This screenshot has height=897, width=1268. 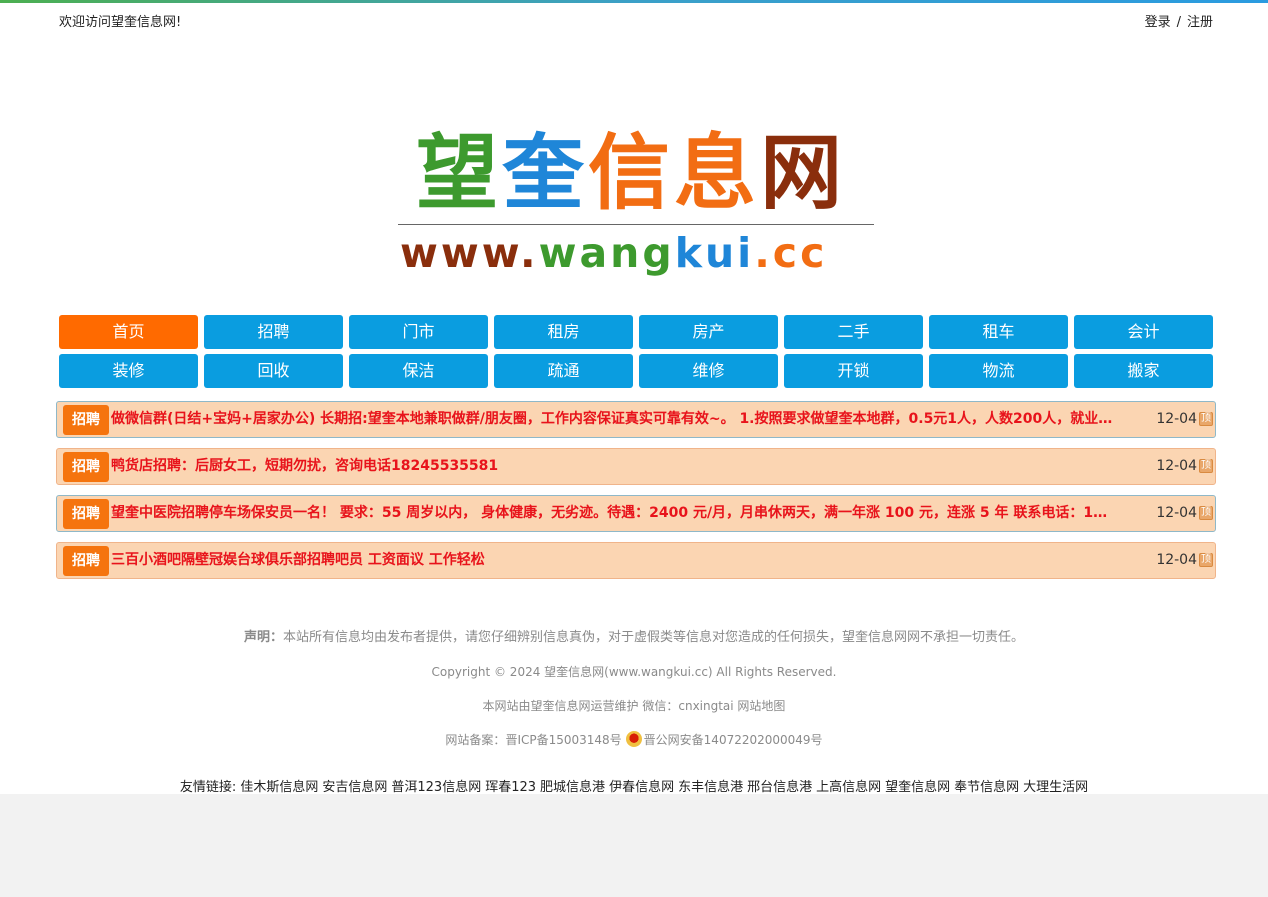 I want to click on friend-link: 奉节信息网, so click(x=986, y=787).